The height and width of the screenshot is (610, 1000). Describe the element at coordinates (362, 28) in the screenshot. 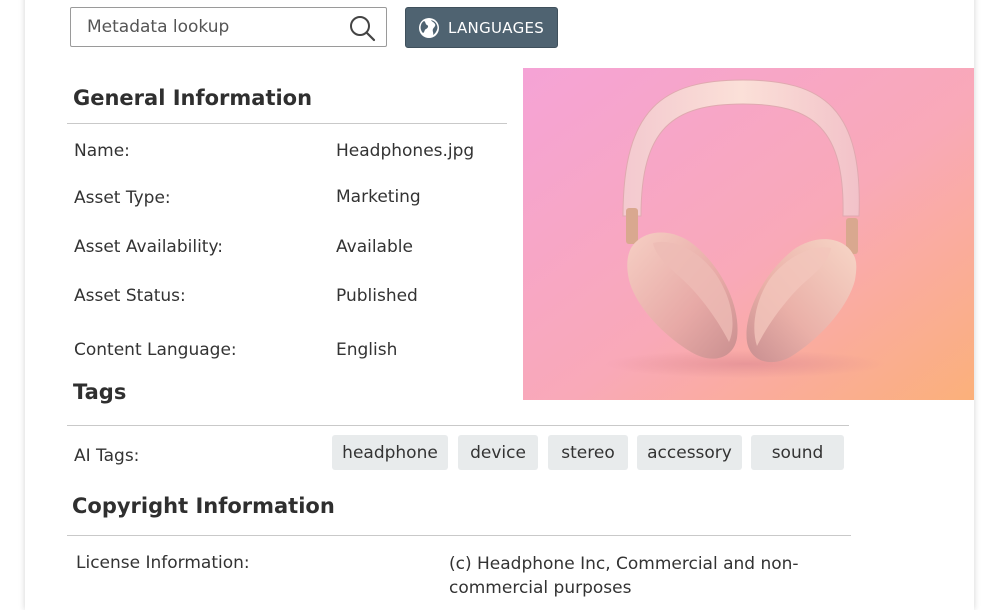

I see `search-icon` at that location.